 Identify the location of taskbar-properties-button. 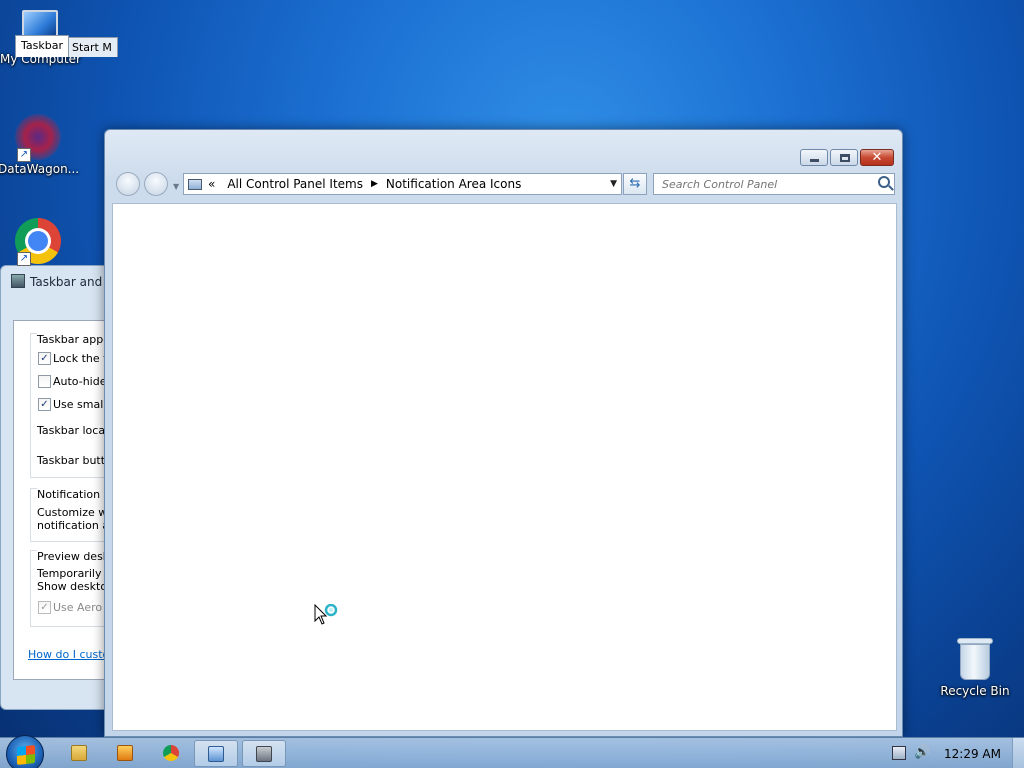
(264, 753).